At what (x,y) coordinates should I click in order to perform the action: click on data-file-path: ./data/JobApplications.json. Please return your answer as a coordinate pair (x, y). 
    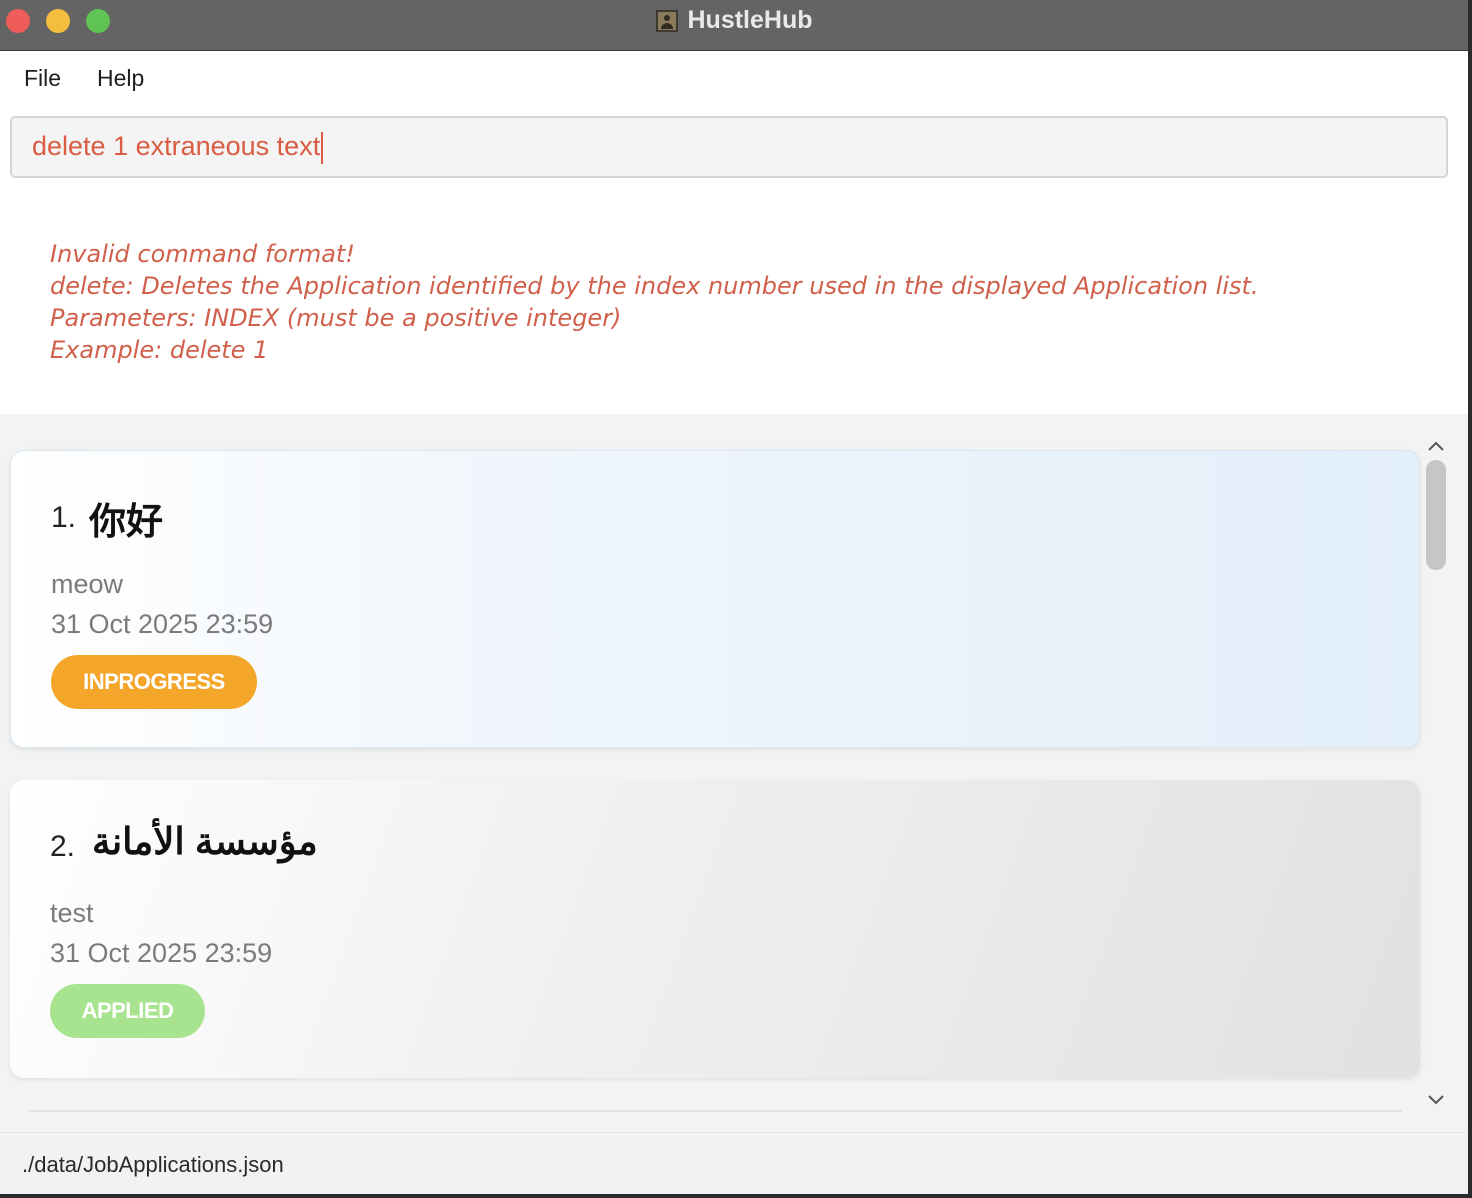
    Looking at the image, I should click on (153, 1164).